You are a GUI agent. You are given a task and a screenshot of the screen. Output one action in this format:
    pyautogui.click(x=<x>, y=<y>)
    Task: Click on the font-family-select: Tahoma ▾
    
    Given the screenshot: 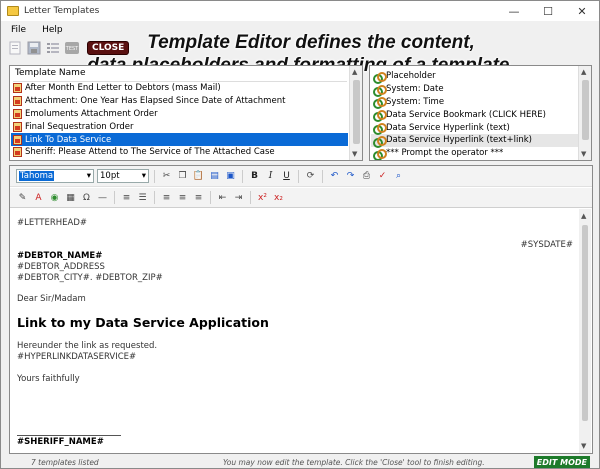 What is the action you would take?
    pyautogui.click(x=55, y=176)
    